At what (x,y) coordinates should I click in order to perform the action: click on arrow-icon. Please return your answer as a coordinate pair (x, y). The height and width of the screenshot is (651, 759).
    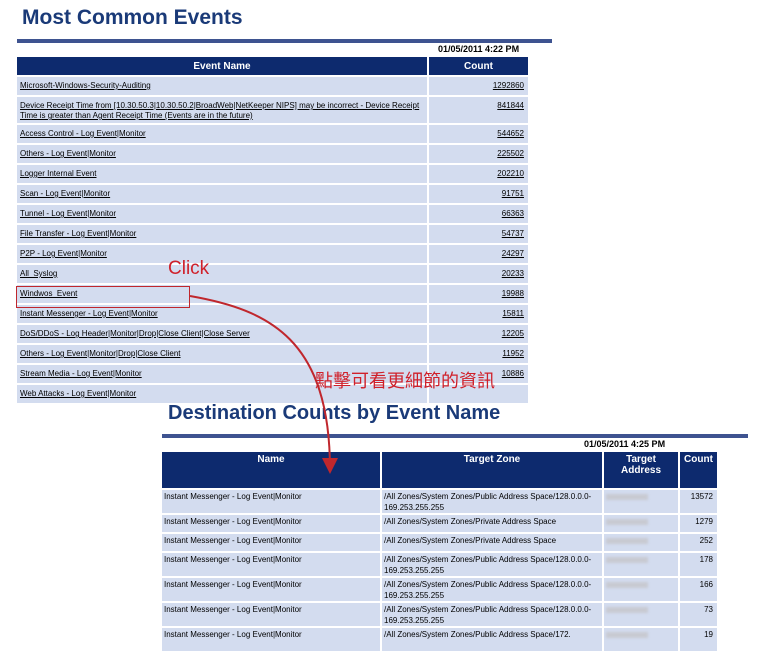
    Looking at the image, I should click on (263, 384).